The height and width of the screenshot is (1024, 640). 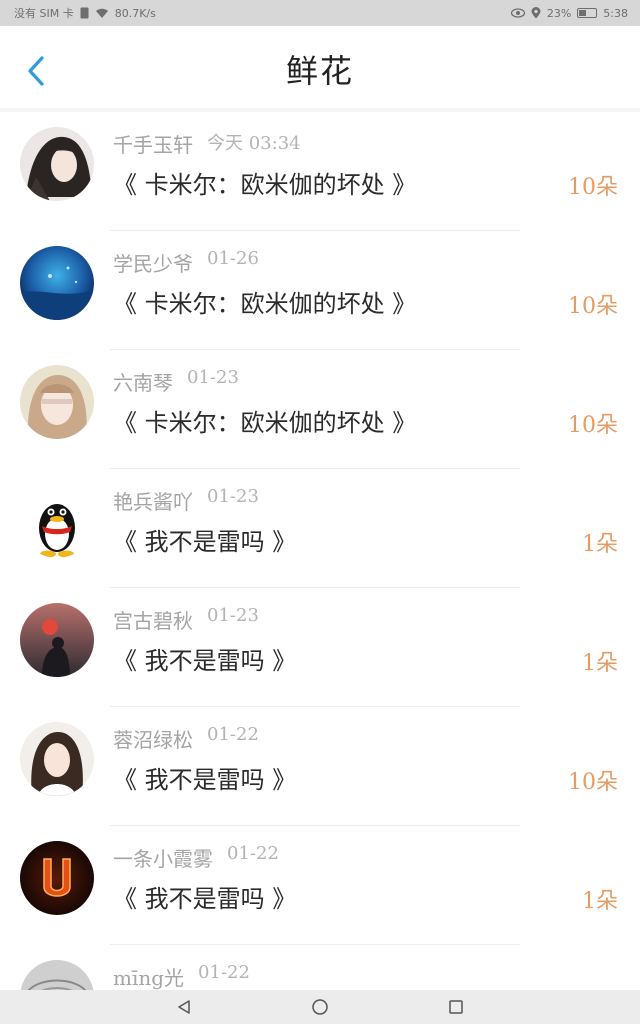 I want to click on list-item: 艳兵酱吖 01-23 《 我不是雷吗 》 1朵, so click(x=320, y=528).